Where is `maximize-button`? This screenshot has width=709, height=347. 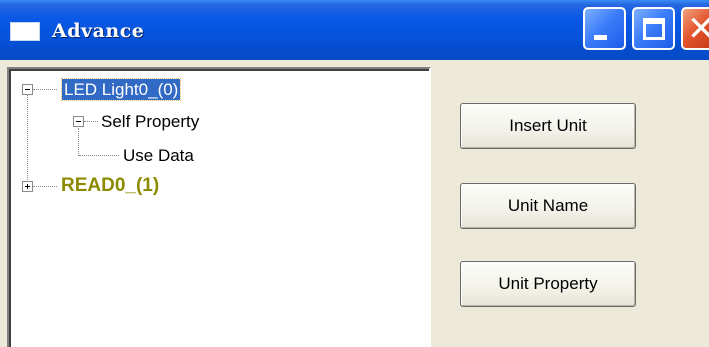
maximize-button is located at coordinates (653, 28).